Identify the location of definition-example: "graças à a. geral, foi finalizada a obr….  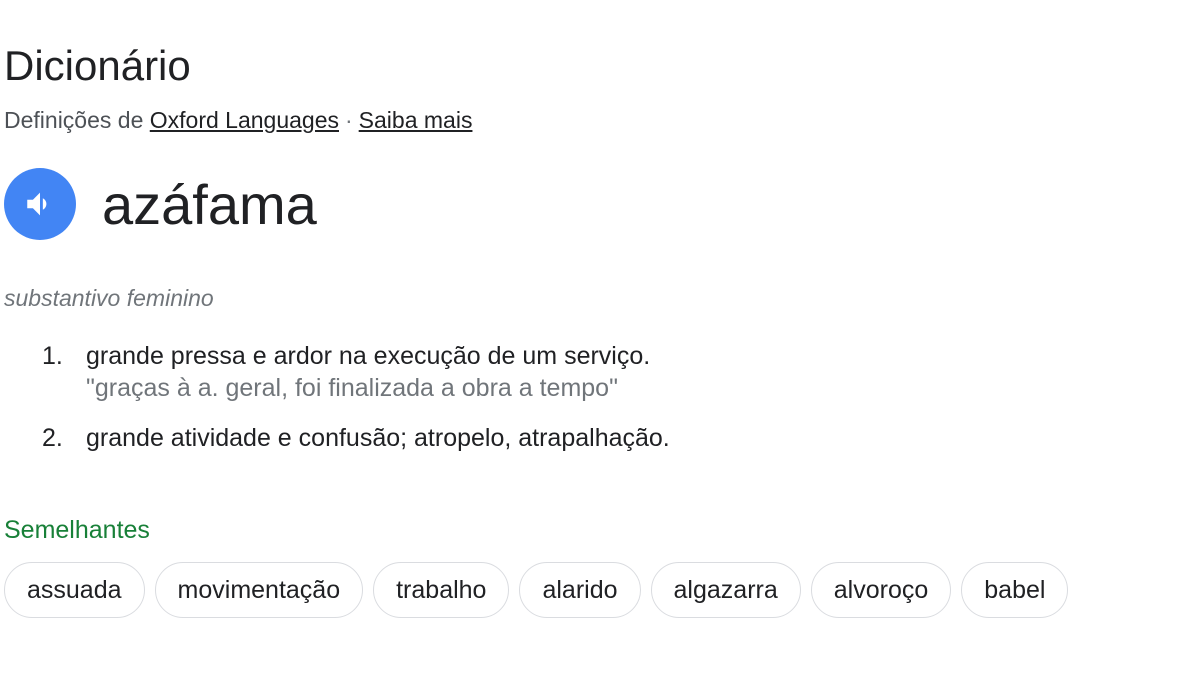
(352, 388).